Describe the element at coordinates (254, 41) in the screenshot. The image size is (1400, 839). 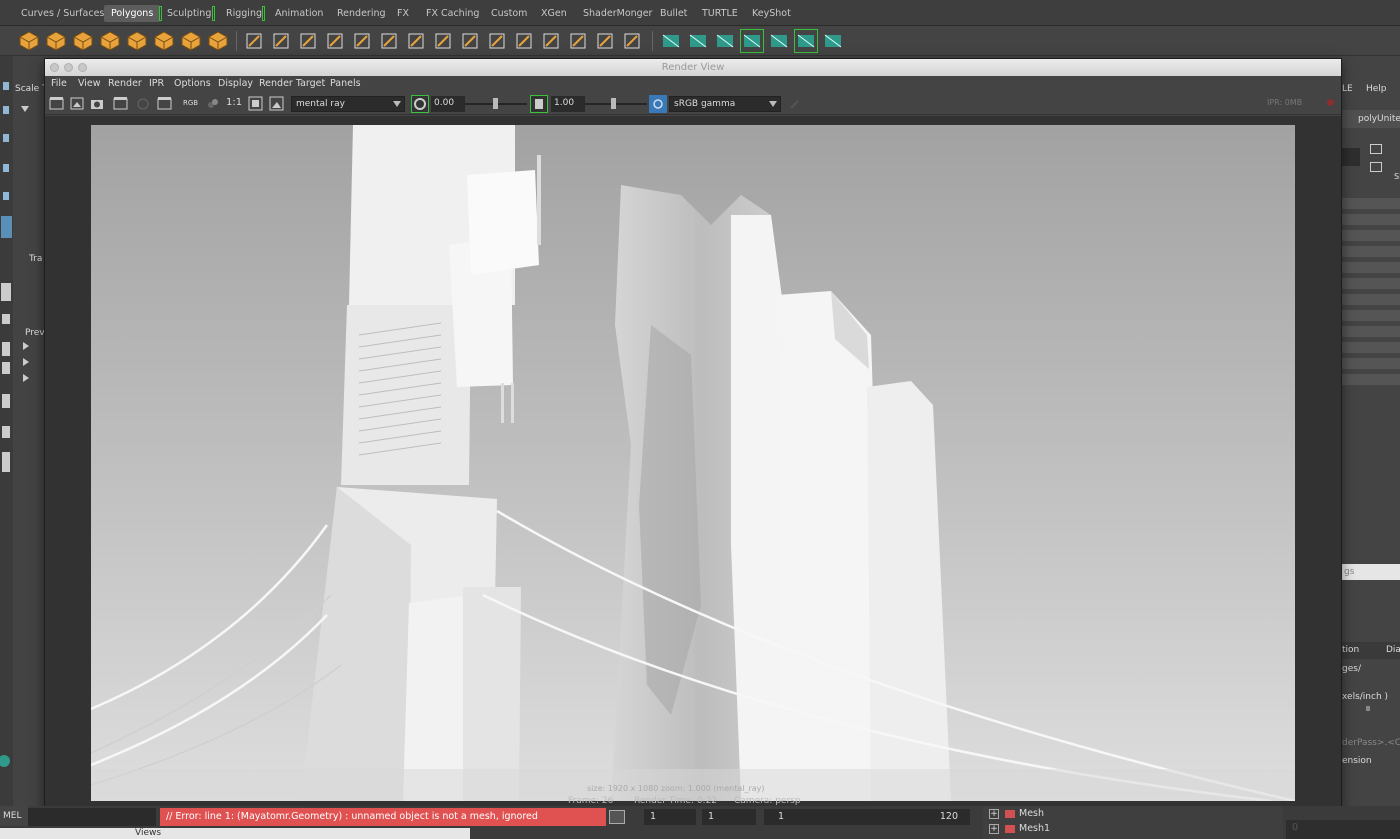
I see `combine-icon` at that location.